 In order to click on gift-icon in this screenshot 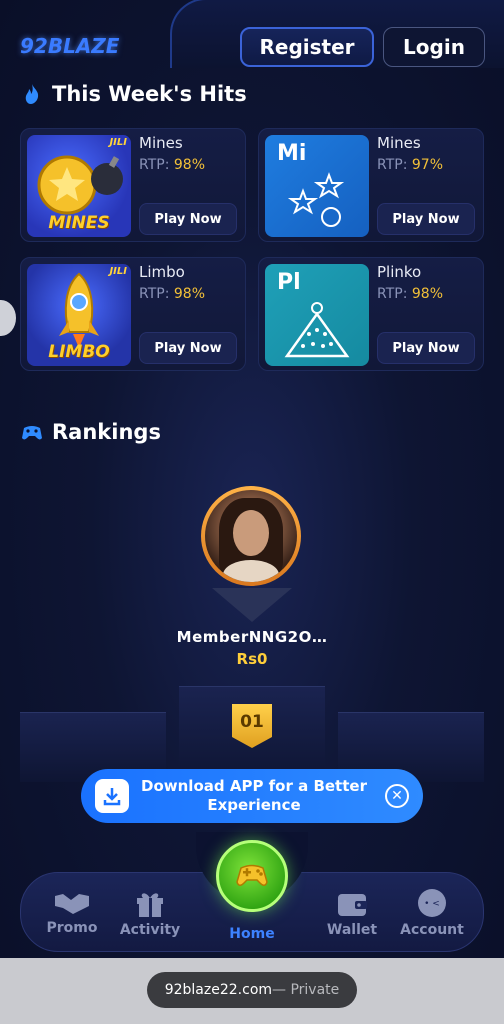, I will do `click(150, 905)`.